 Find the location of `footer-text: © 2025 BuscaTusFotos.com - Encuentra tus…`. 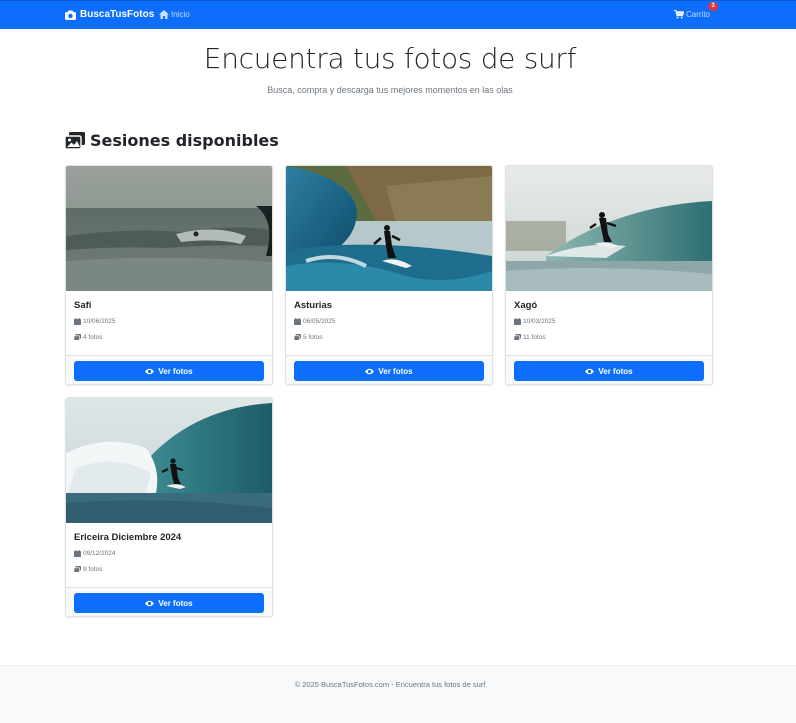

footer-text: © 2025 BuscaTusFotos.com - Encuentra tus… is located at coordinates (390, 684).